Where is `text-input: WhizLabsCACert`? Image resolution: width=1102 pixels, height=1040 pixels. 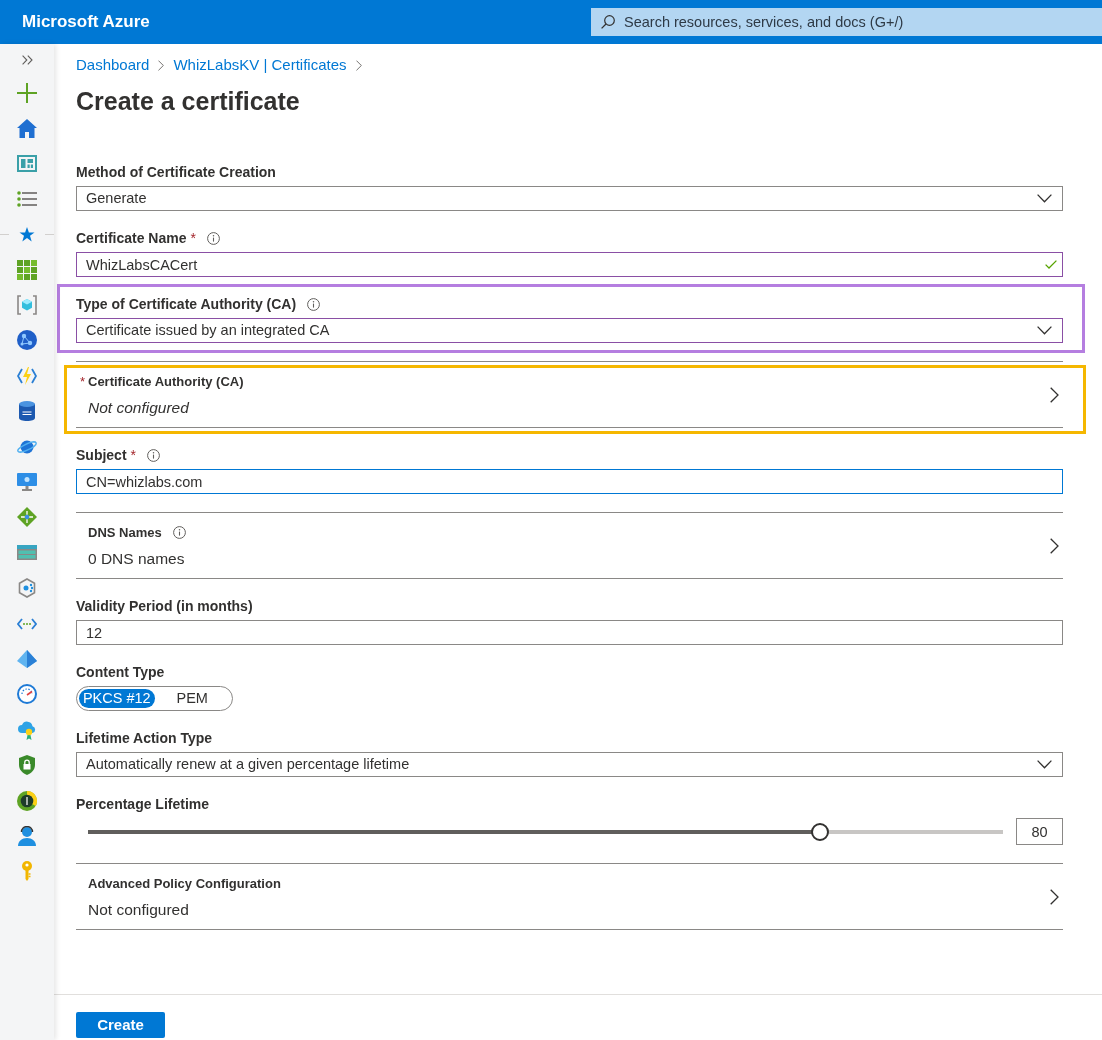
text-input: WhizLabsCACert is located at coordinates (569, 264).